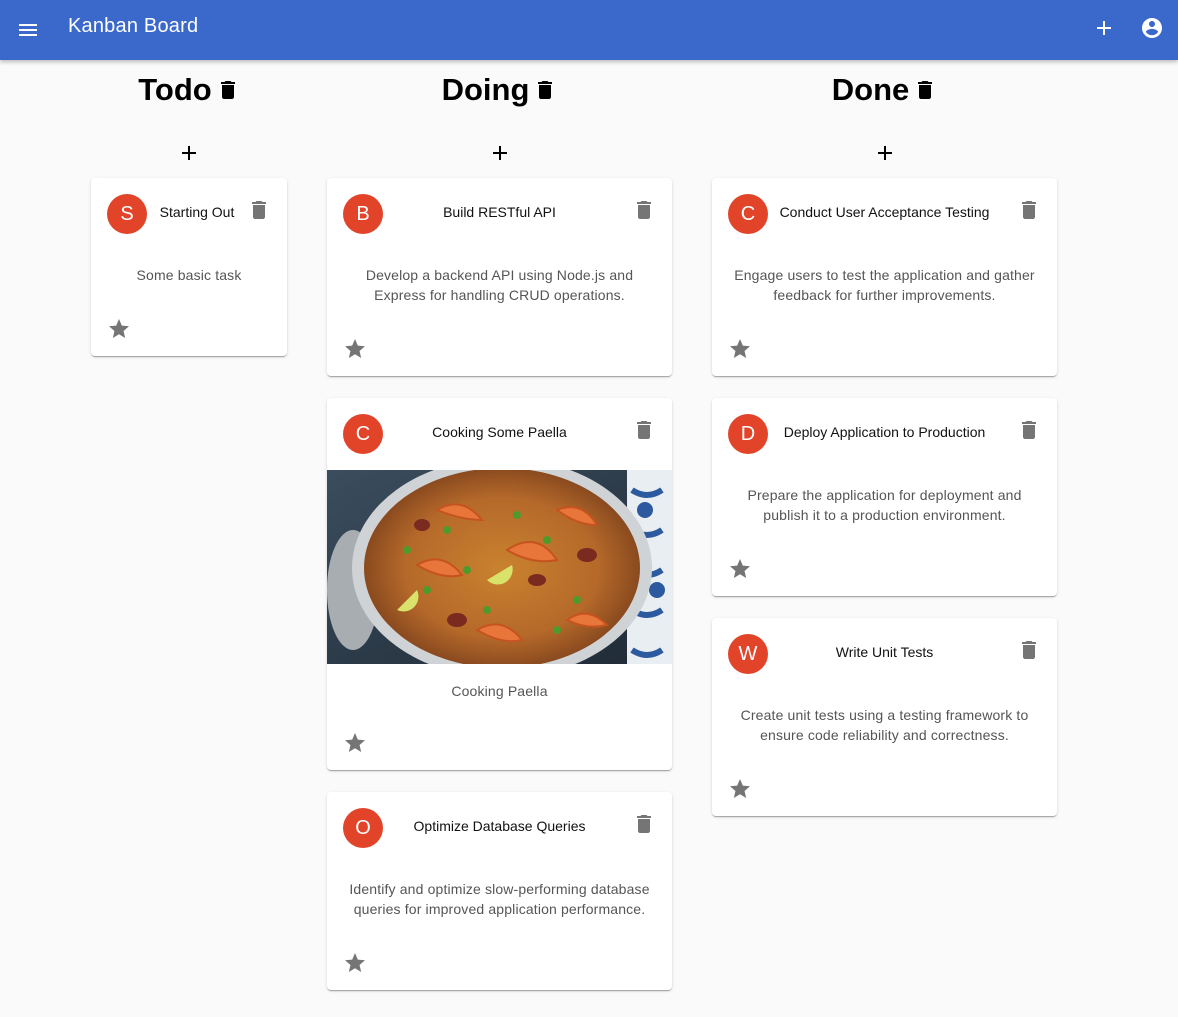 The height and width of the screenshot is (1017, 1178). I want to click on task-card: C Cooking Some Paella Cooking Paella, so click(499, 584).